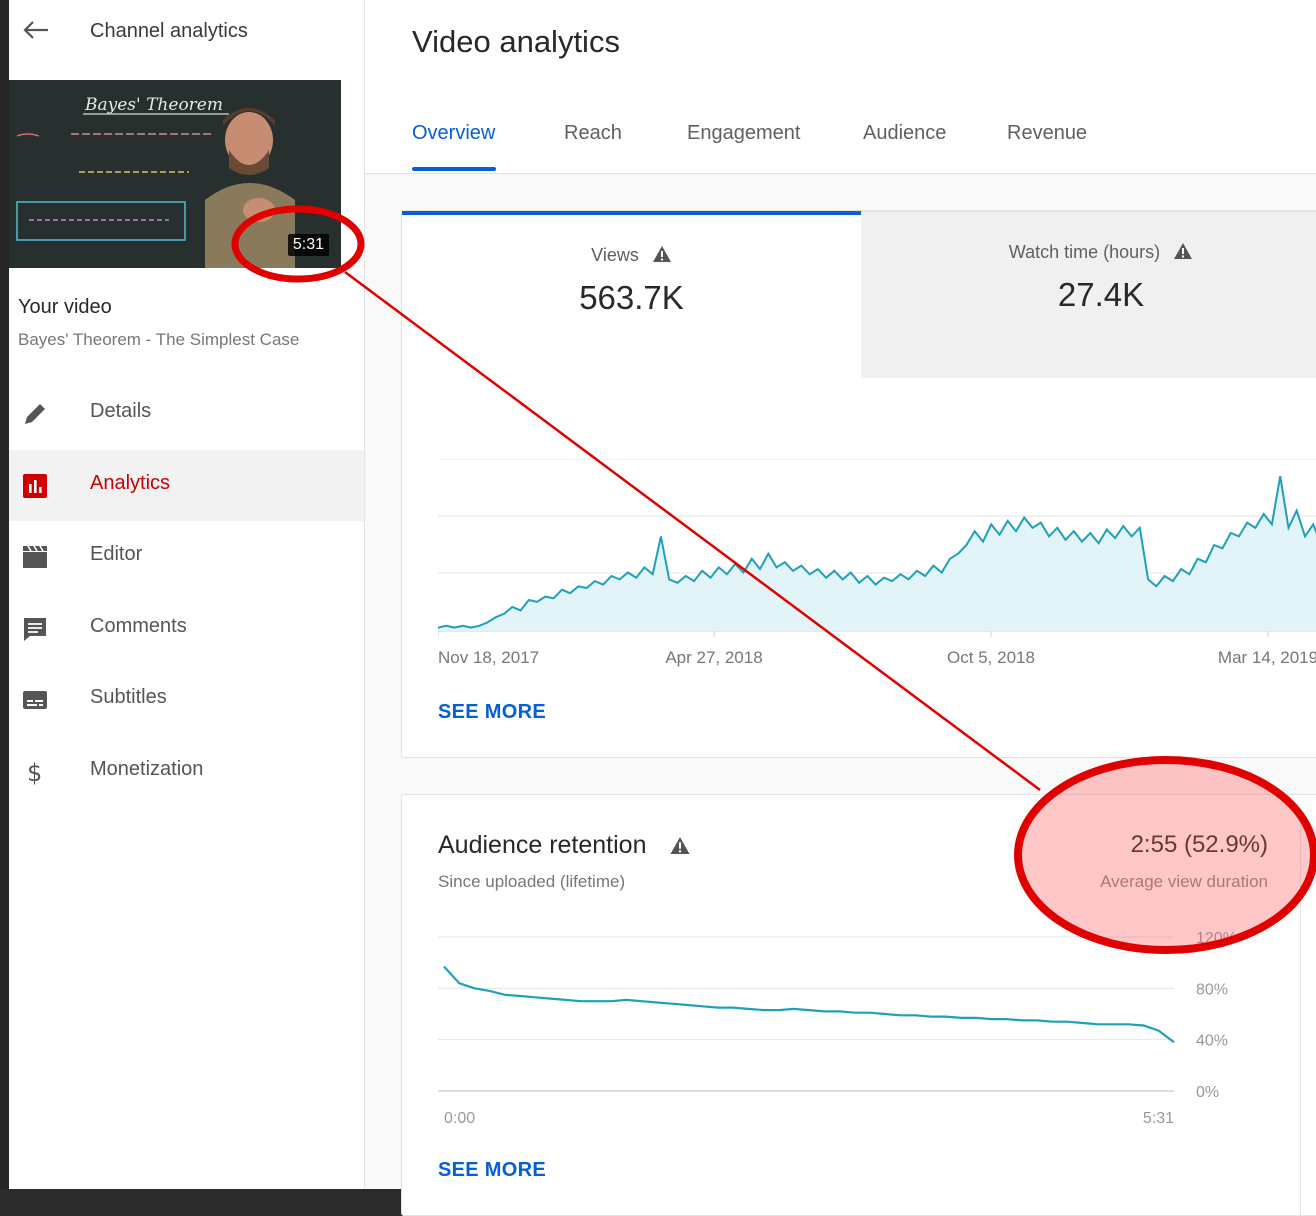  Describe the element at coordinates (1199, 844) in the screenshot. I see `average-view-duration-value: 2:55 (52.9%)` at that location.